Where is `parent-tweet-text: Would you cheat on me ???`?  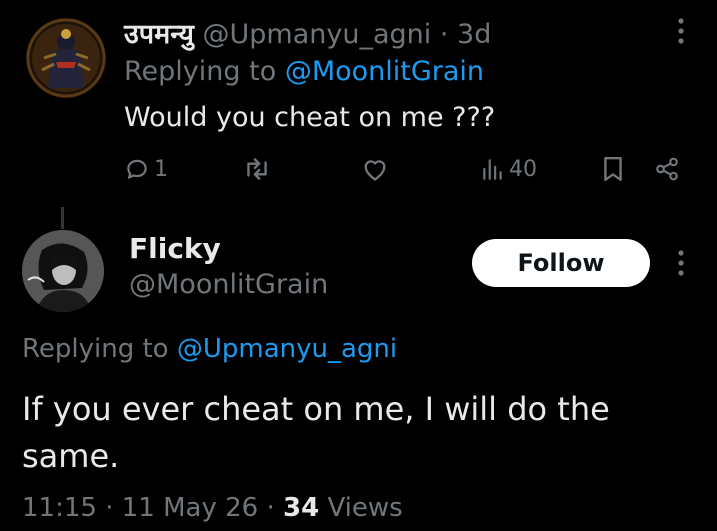 parent-tweet-text: Would you cheat on me ??? is located at coordinates (310, 117).